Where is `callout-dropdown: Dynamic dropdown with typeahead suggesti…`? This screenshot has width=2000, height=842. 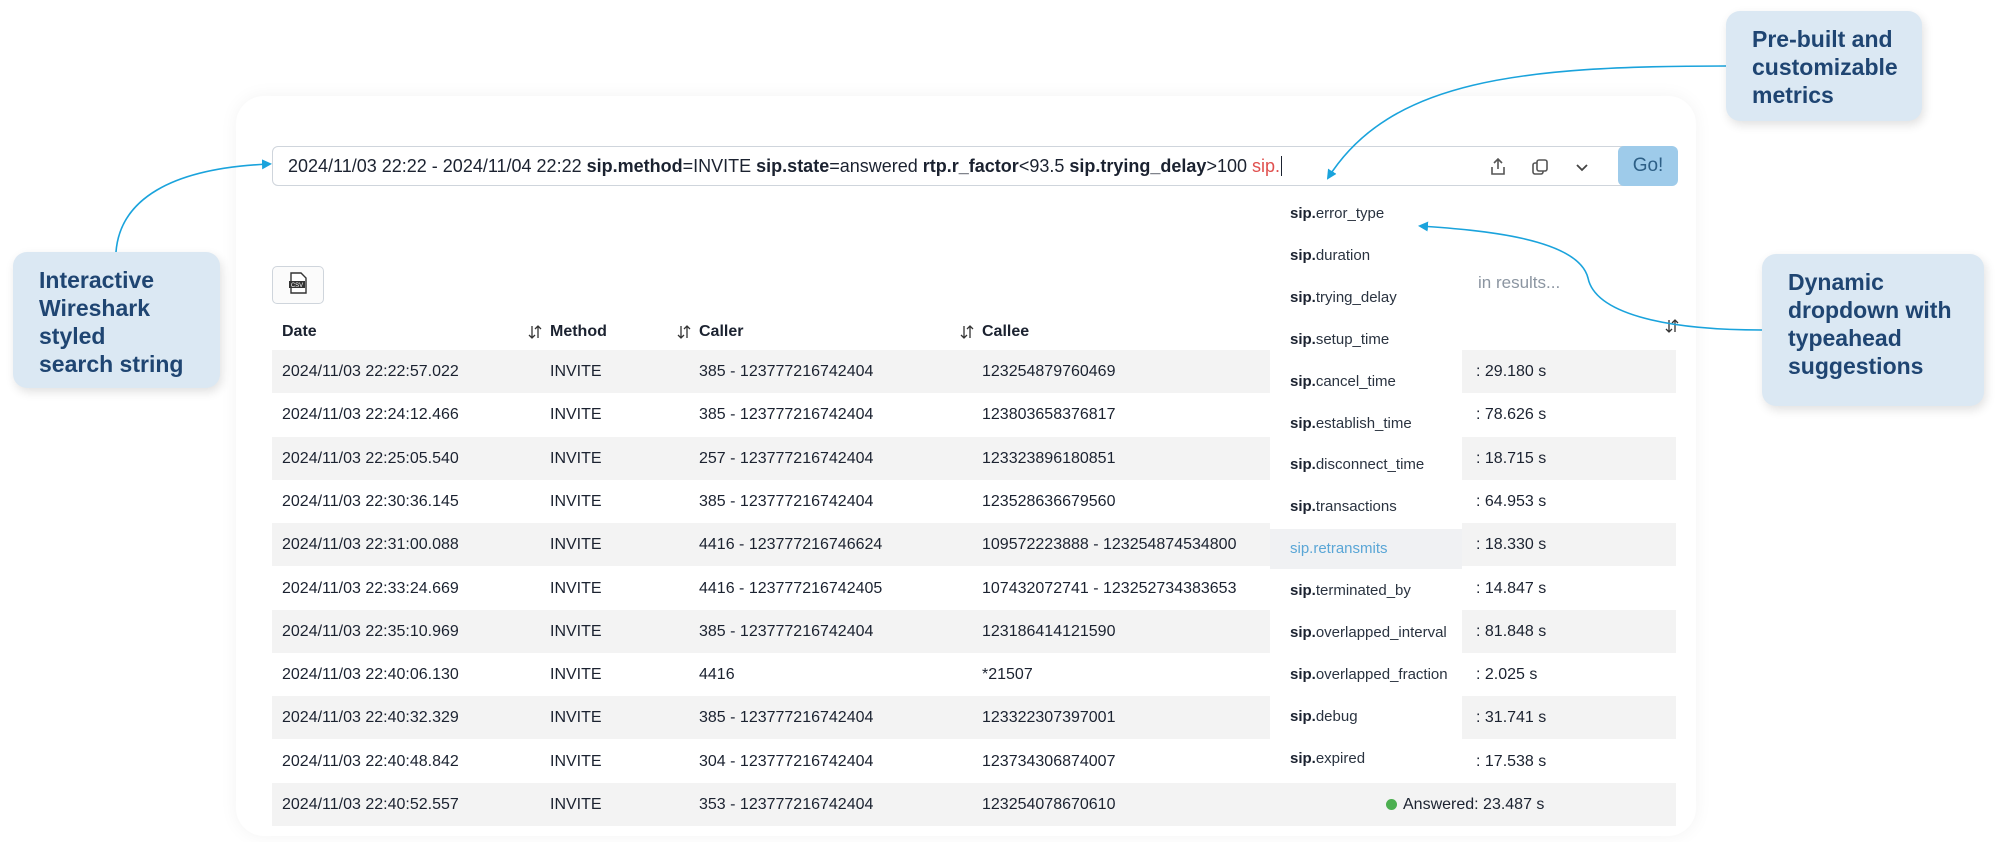
callout-dropdown: Dynamic dropdown with typeahead suggesti… is located at coordinates (1873, 330).